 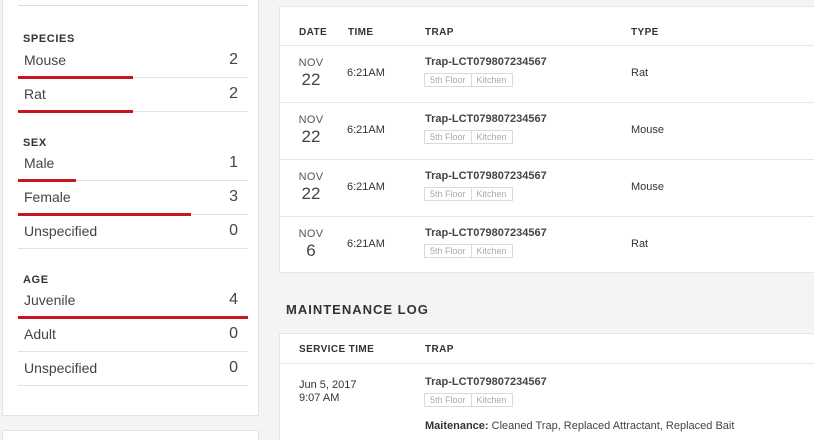 What do you see at coordinates (133, 61) in the screenshot?
I see `stat-row-mouse: Mouse 2` at bounding box center [133, 61].